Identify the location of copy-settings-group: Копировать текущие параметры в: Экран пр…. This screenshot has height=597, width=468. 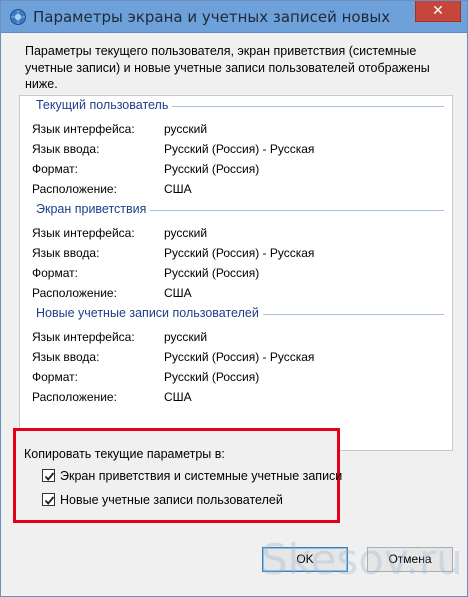
(177, 475).